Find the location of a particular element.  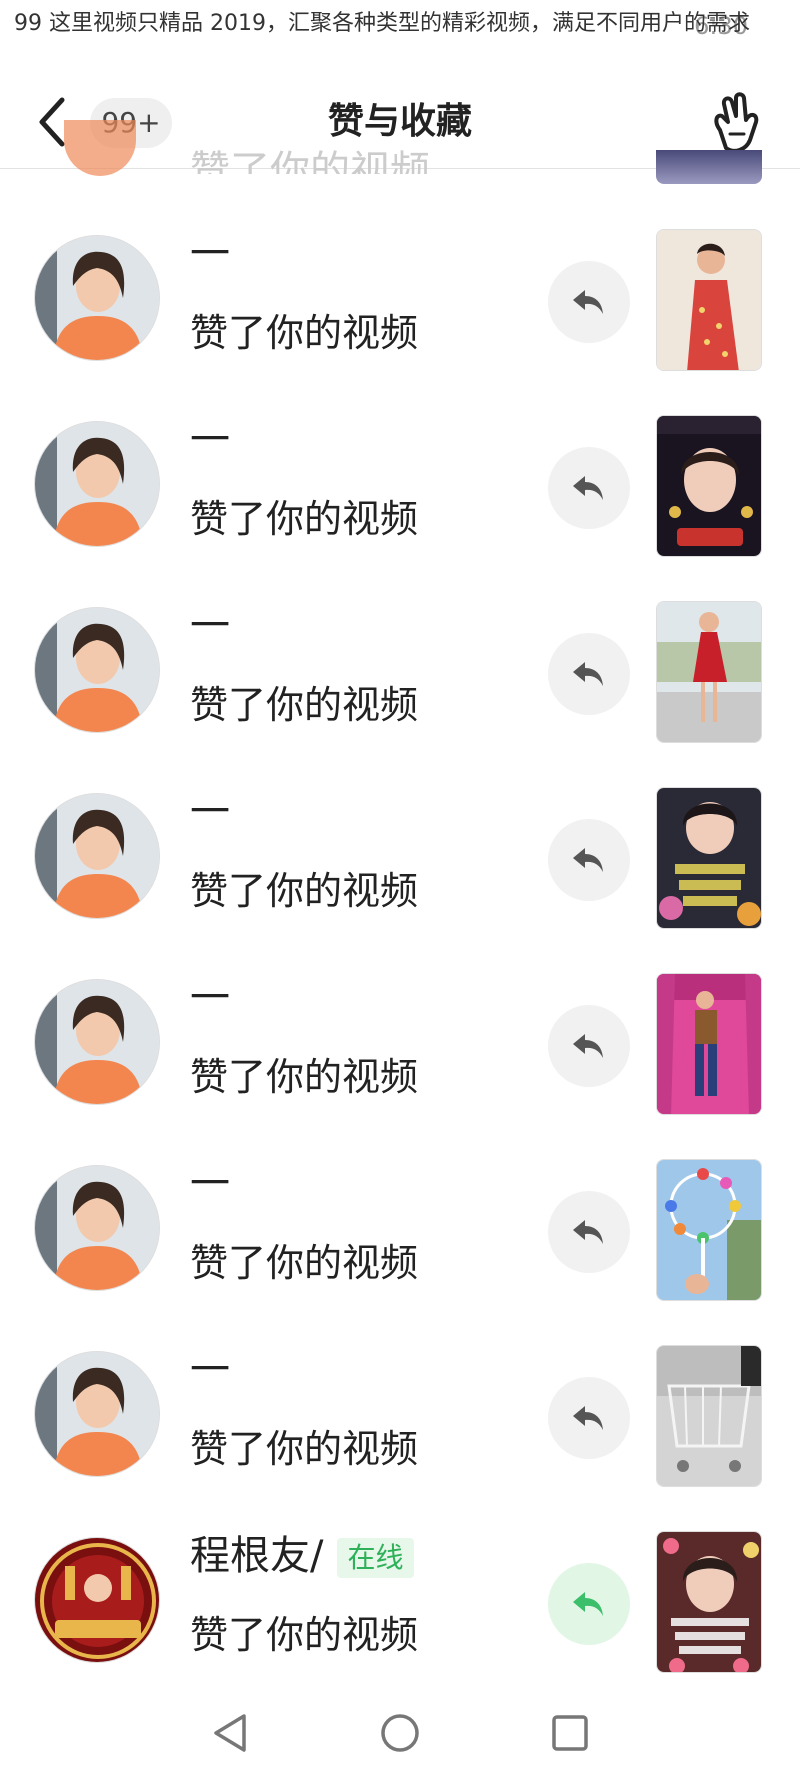

notification-row: 程根友/在线 赞了你的视频 is located at coordinates (400, 1610).